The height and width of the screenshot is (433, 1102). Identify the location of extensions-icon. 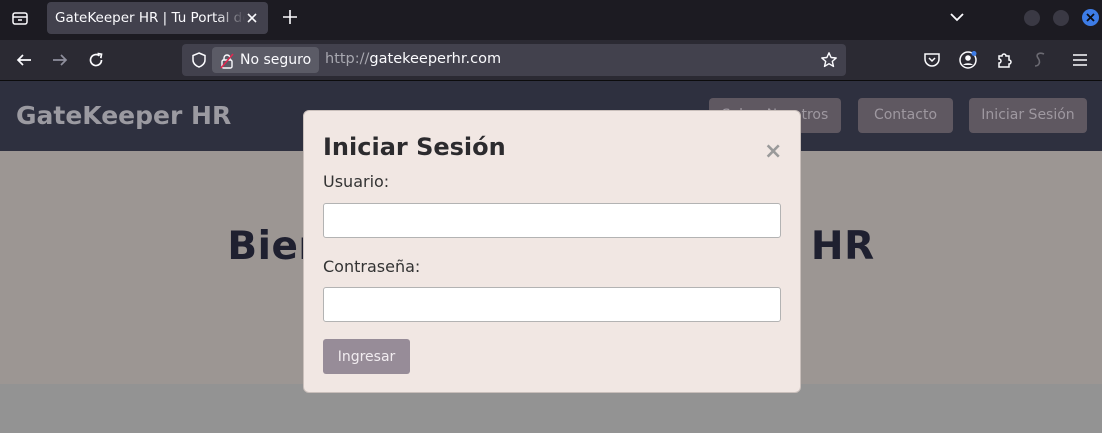
(1004, 60).